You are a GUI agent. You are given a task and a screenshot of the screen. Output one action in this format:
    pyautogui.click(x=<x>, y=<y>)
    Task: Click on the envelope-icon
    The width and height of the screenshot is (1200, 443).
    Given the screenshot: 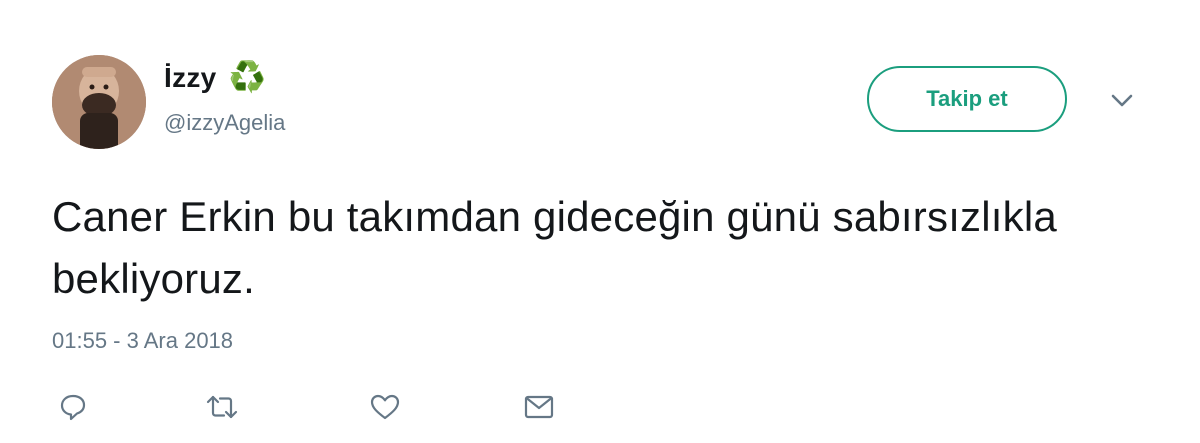 What is the action you would take?
    pyautogui.click(x=539, y=407)
    